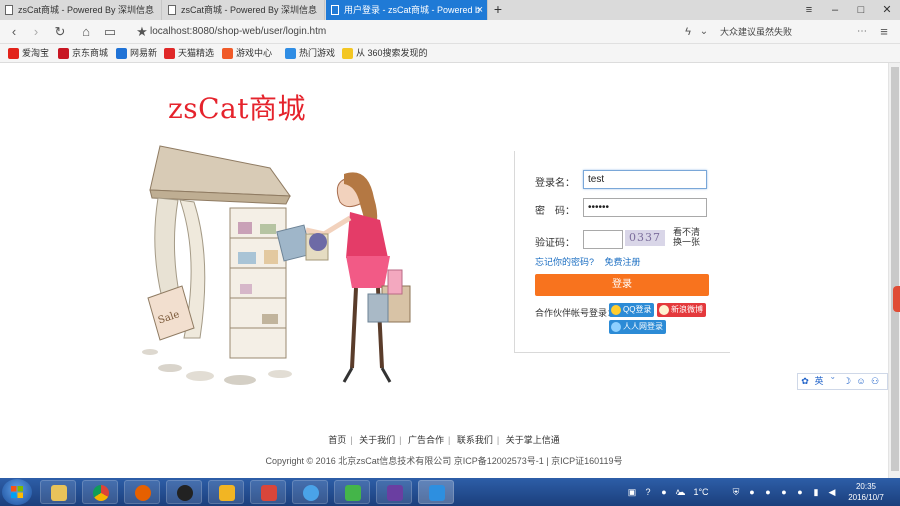 The width and height of the screenshot is (900, 506). What do you see at coordinates (861, 10) in the screenshot?
I see `maximize-button: □` at bounding box center [861, 10].